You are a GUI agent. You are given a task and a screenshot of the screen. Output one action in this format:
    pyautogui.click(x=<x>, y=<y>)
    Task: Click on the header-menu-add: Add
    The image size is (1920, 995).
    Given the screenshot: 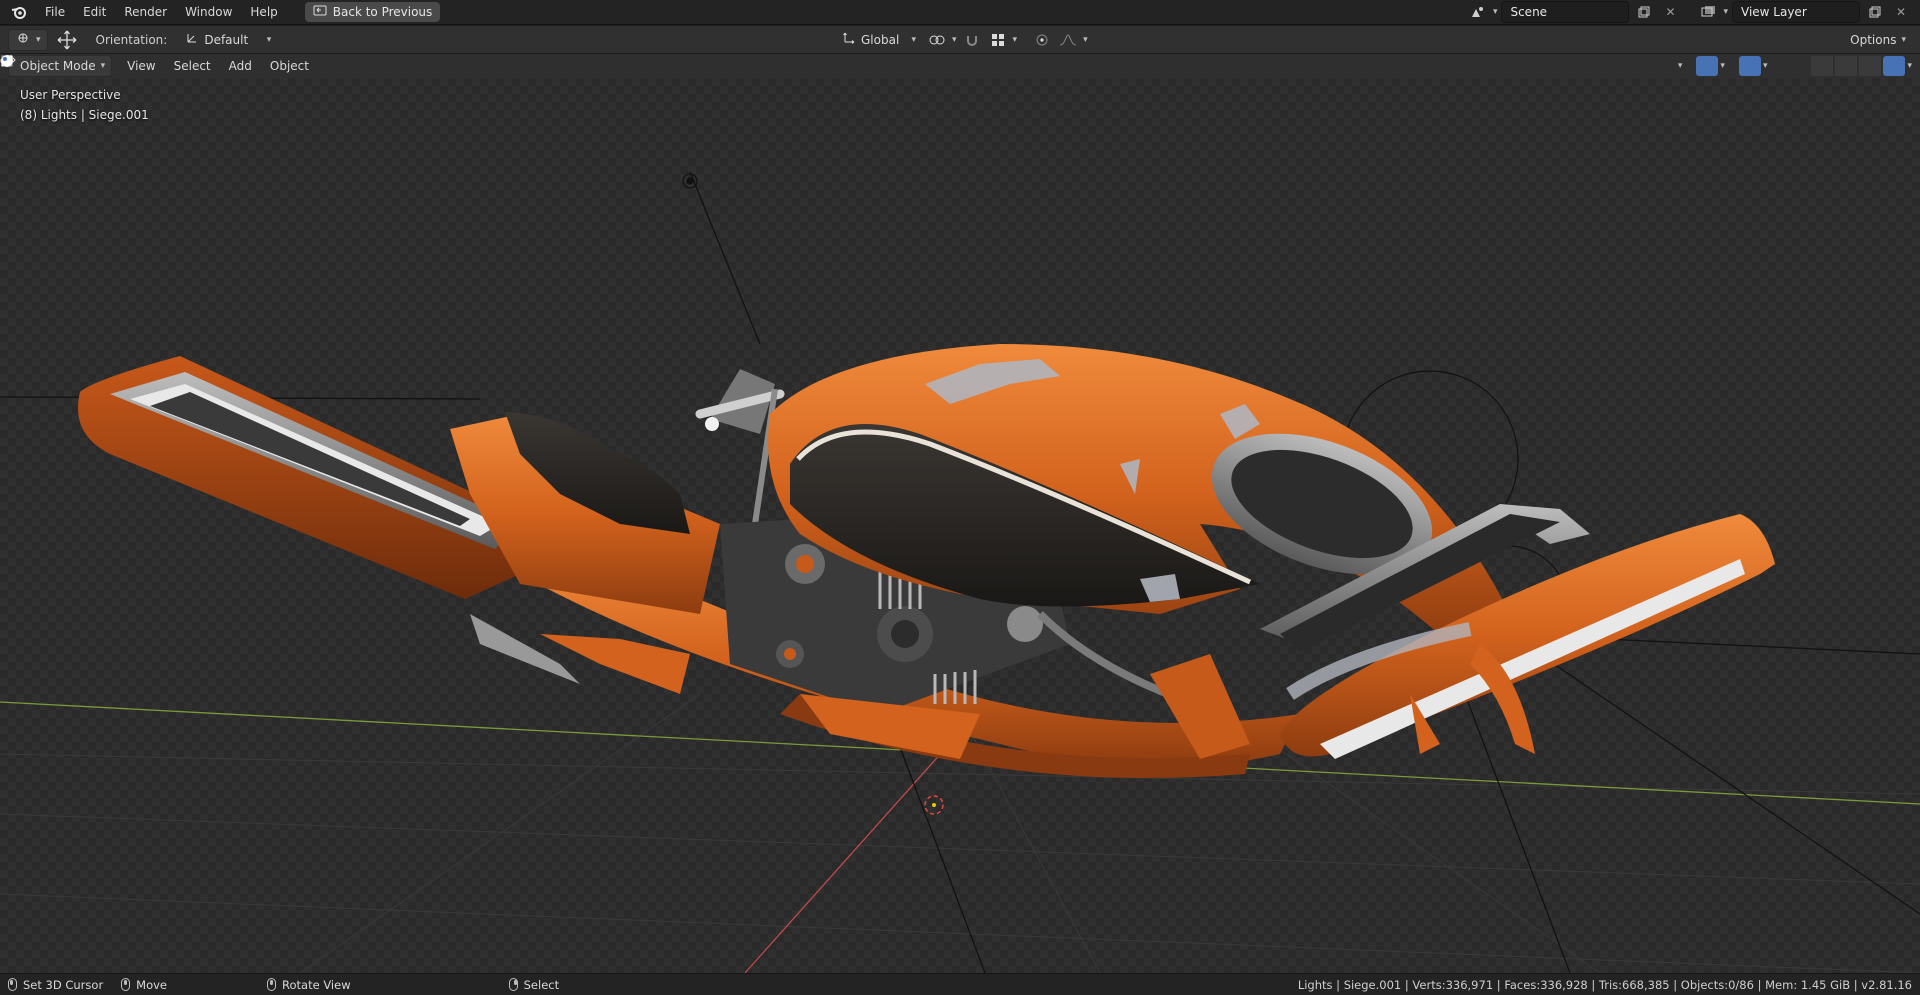 What is the action you would take?
    pyautogui.click(x=240, y=66)
    